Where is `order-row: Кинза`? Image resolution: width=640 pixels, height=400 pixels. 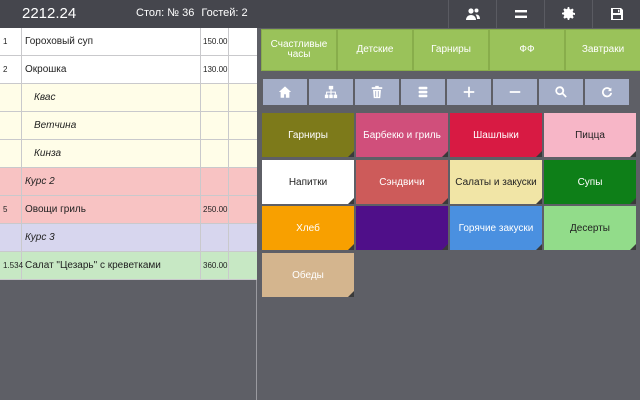 order-row: Кинза is located at coordinates (128, 154).